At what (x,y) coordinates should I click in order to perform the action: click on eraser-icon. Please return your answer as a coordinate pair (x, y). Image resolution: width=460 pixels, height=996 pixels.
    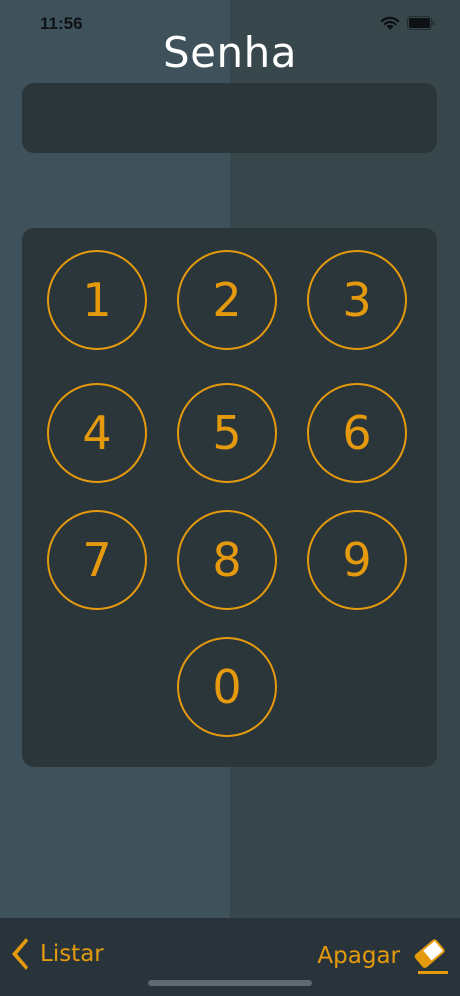
    Looking at the image, I should click on (431, 956).